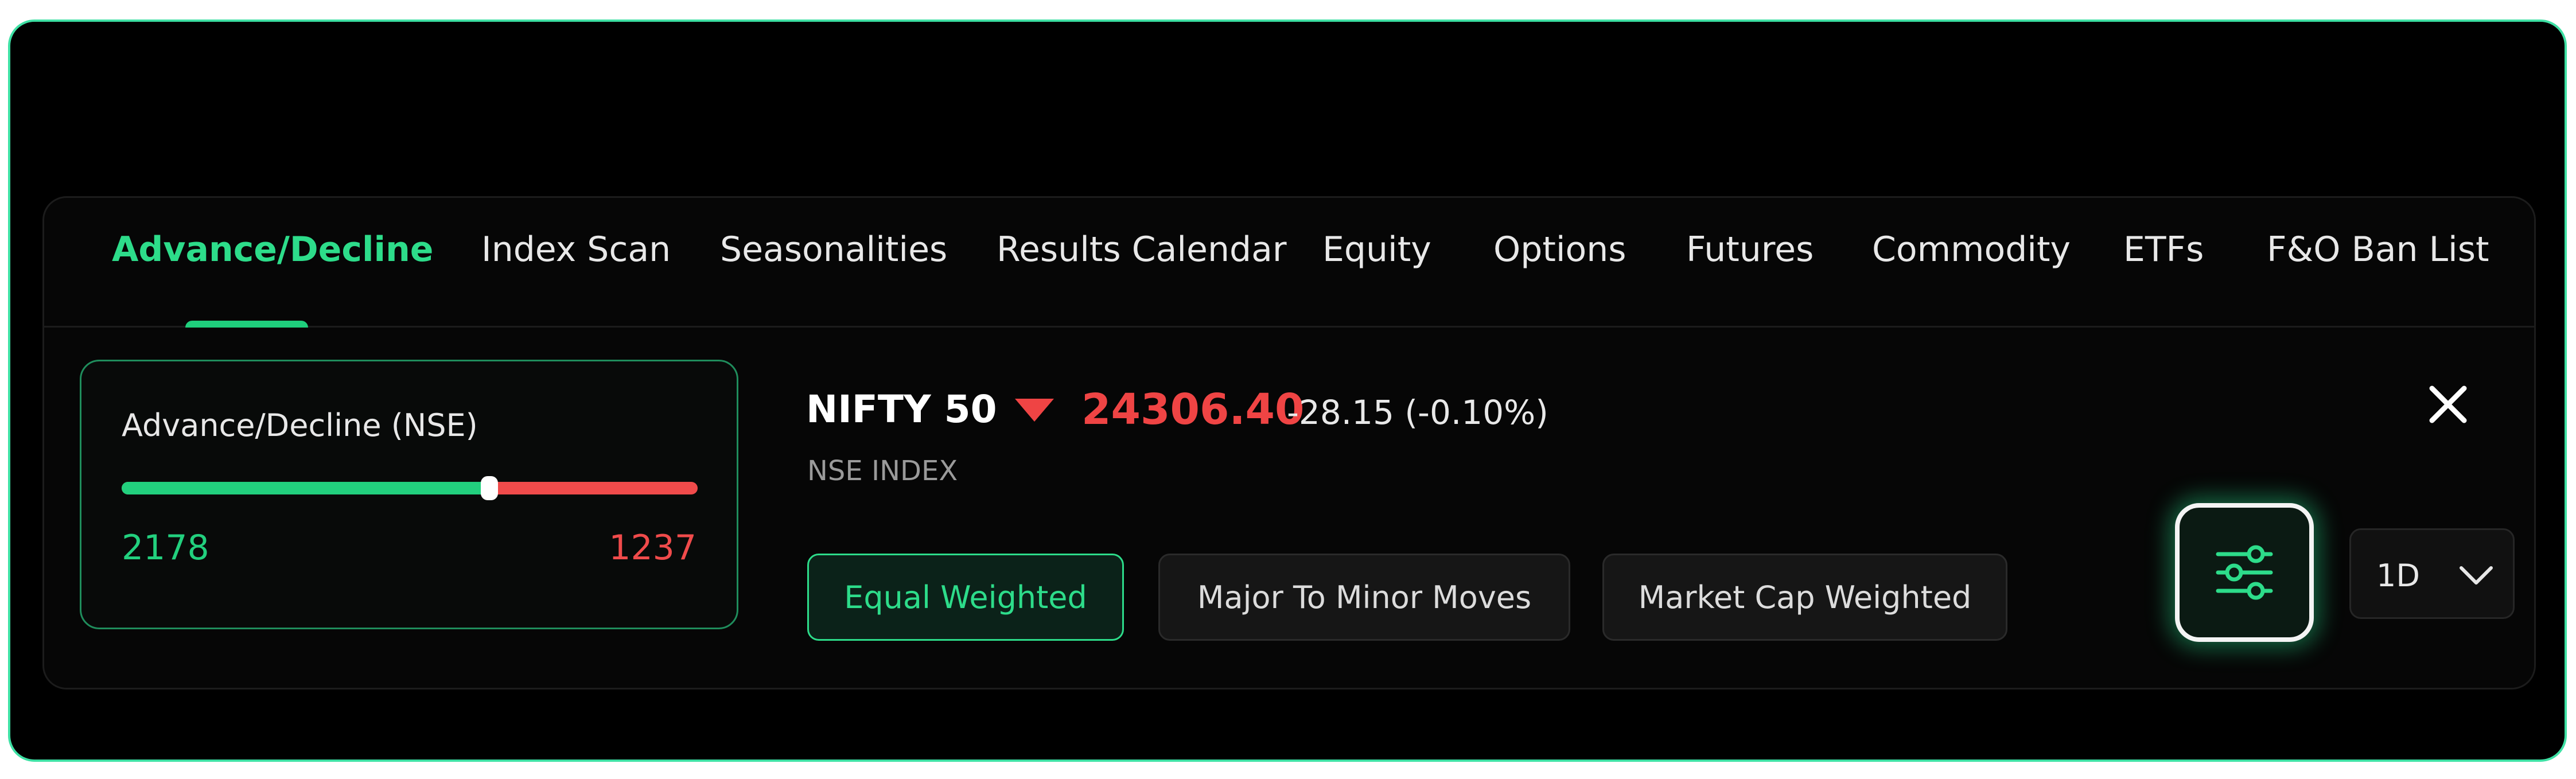  Describe the element at coordinates (165, 548) in the screenshot. I see `advances-count: 2178` at that location.